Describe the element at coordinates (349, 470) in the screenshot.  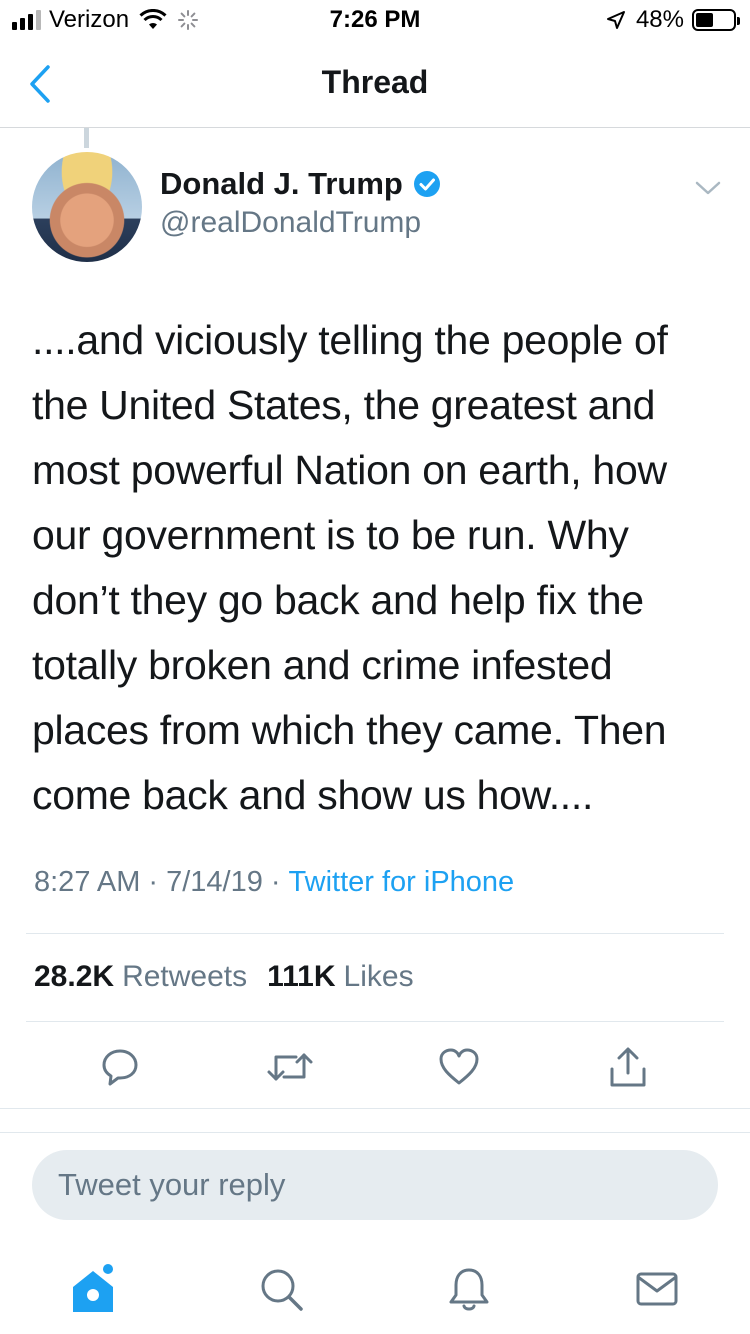
I see `tweet-line: most powerful Nation on earth, how` at that location.